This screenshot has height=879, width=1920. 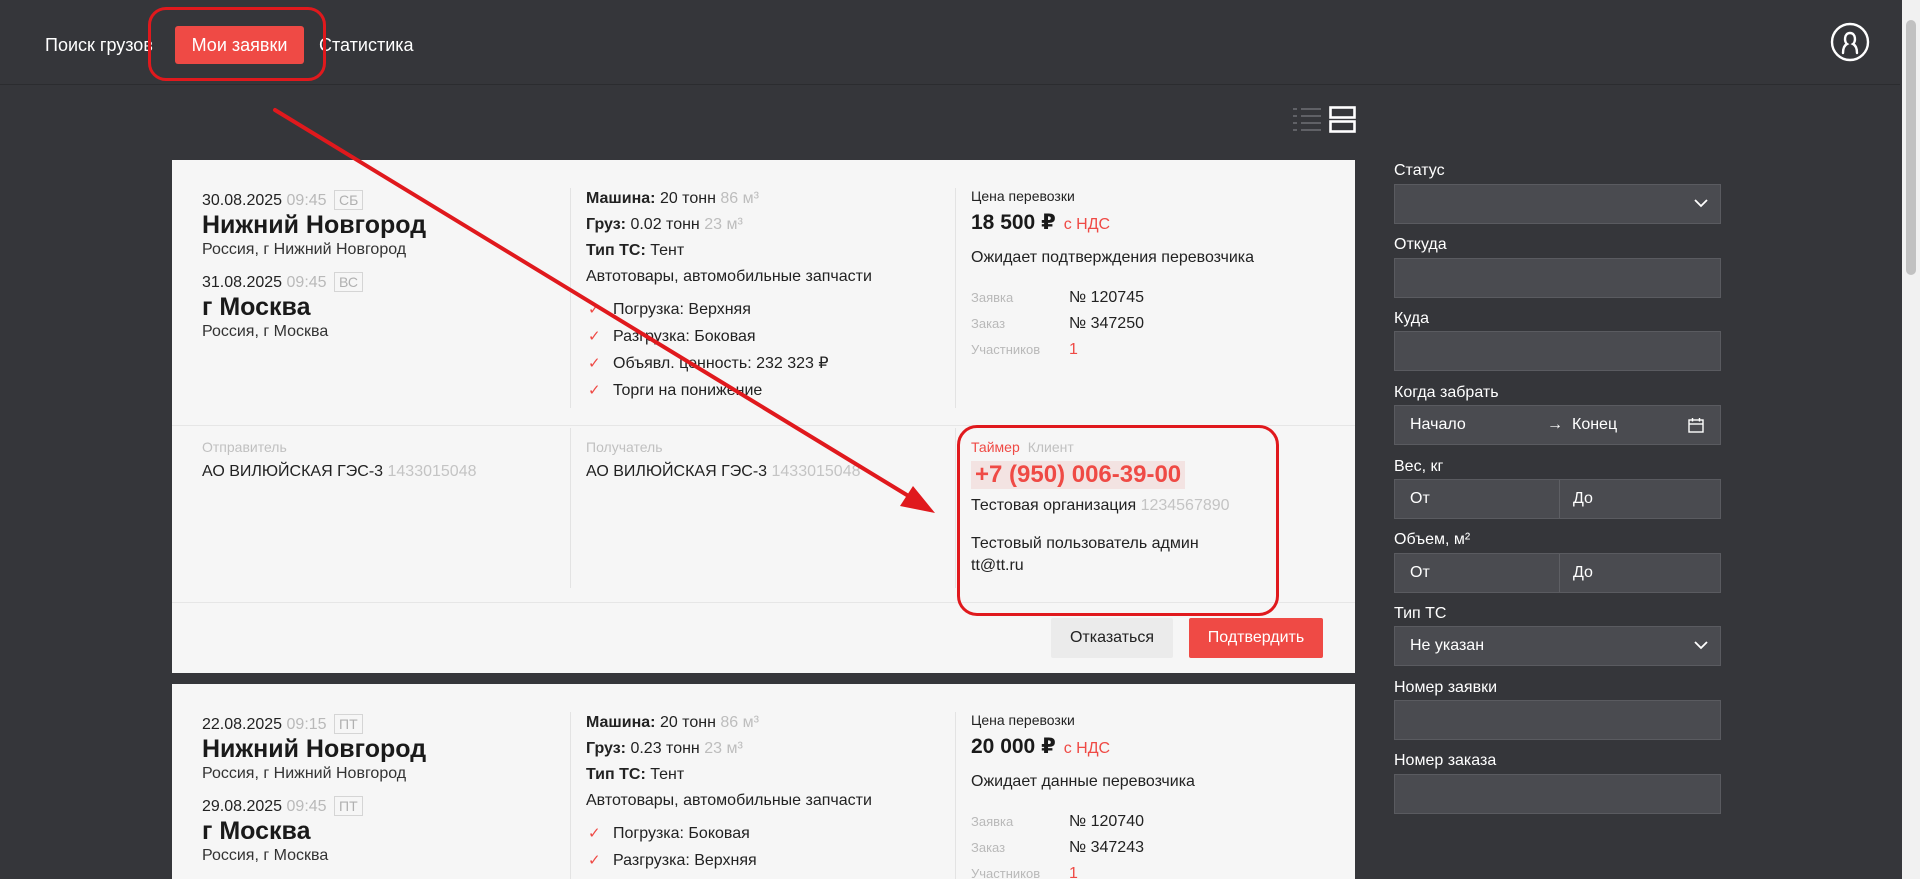 I want to click on volume-range: От До, so click(x=1557, y=573).